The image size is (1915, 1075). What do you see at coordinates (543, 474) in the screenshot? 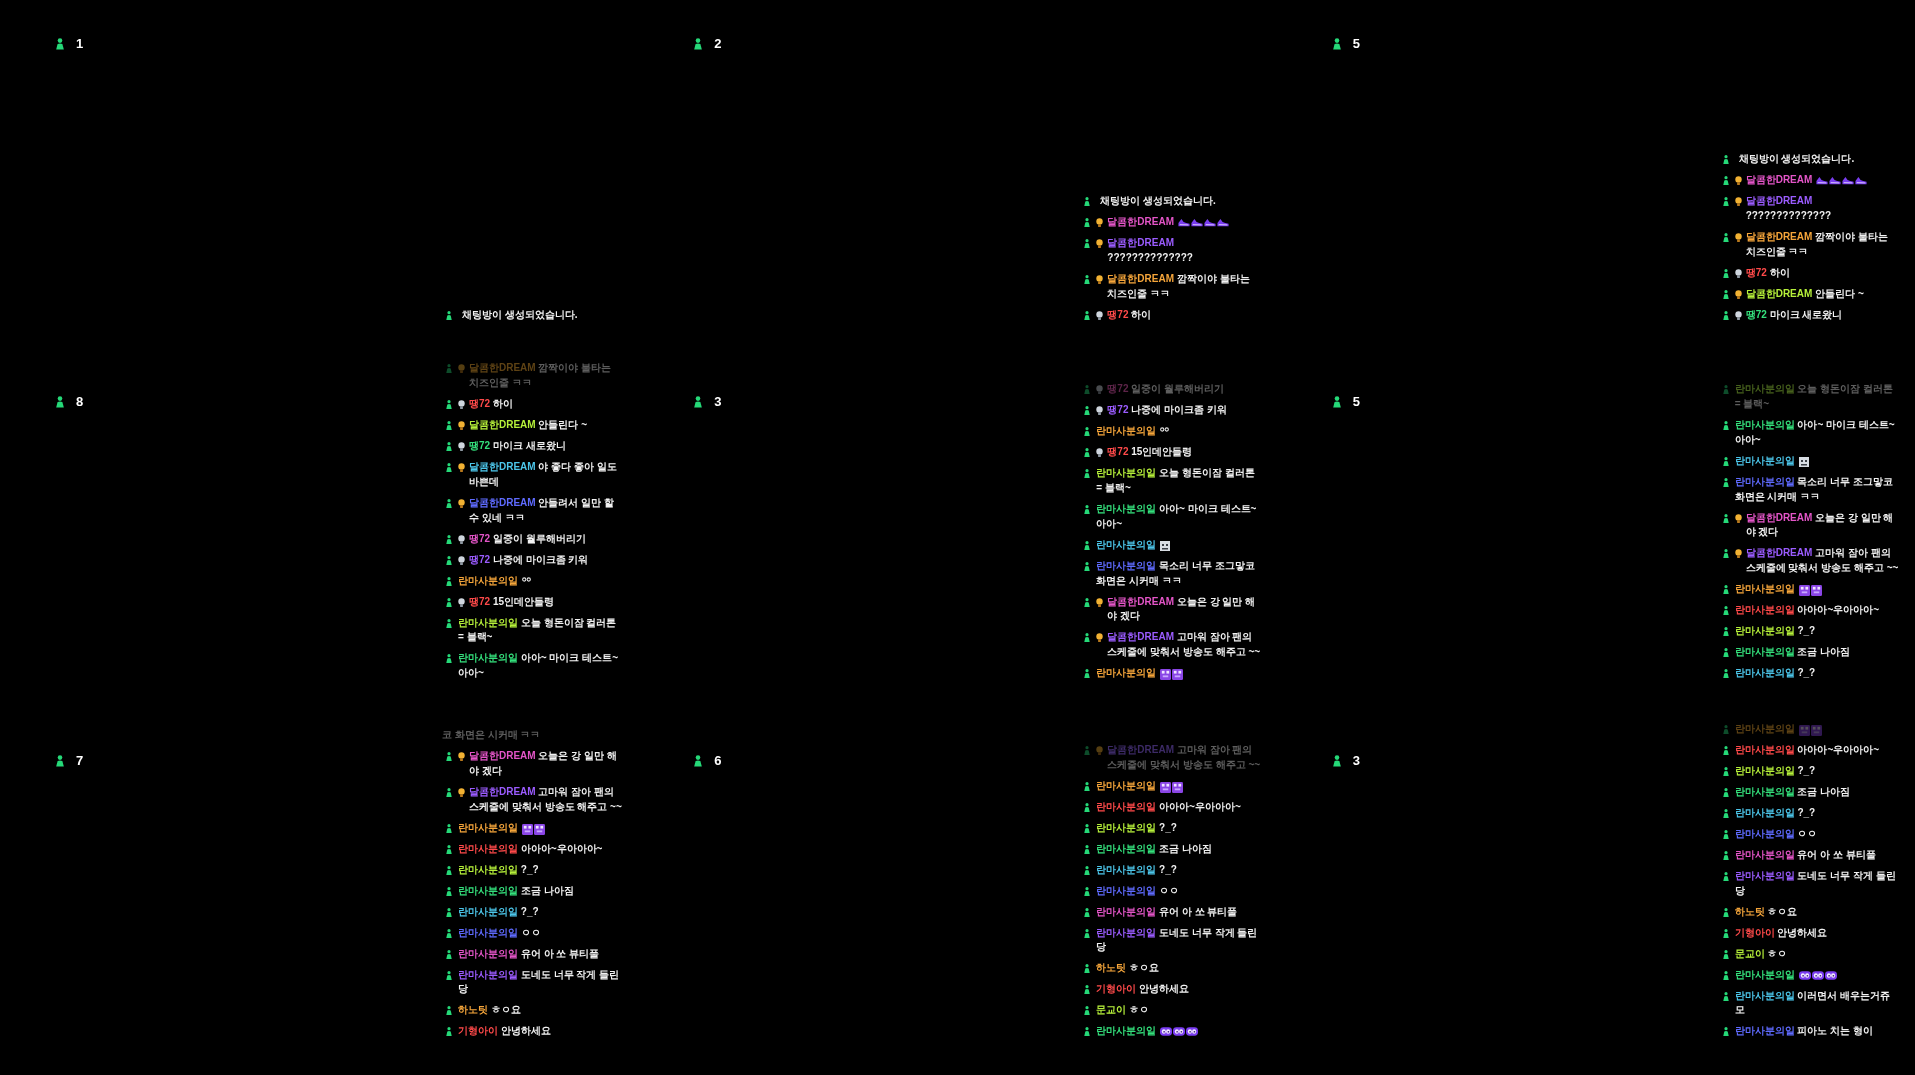
I see `chat-message: 달콤한DREAM 야 좋다 좋아 일도 바쁜데` at bounding box center [543, 474].